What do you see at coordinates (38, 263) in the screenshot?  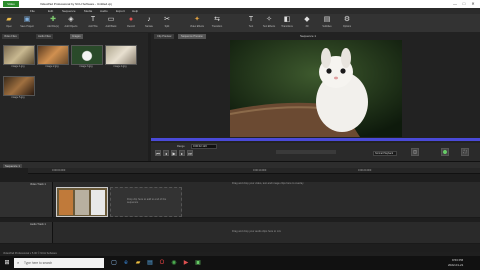 I see `search-placeholder: Type here to search` at bounding box center [38, 263].